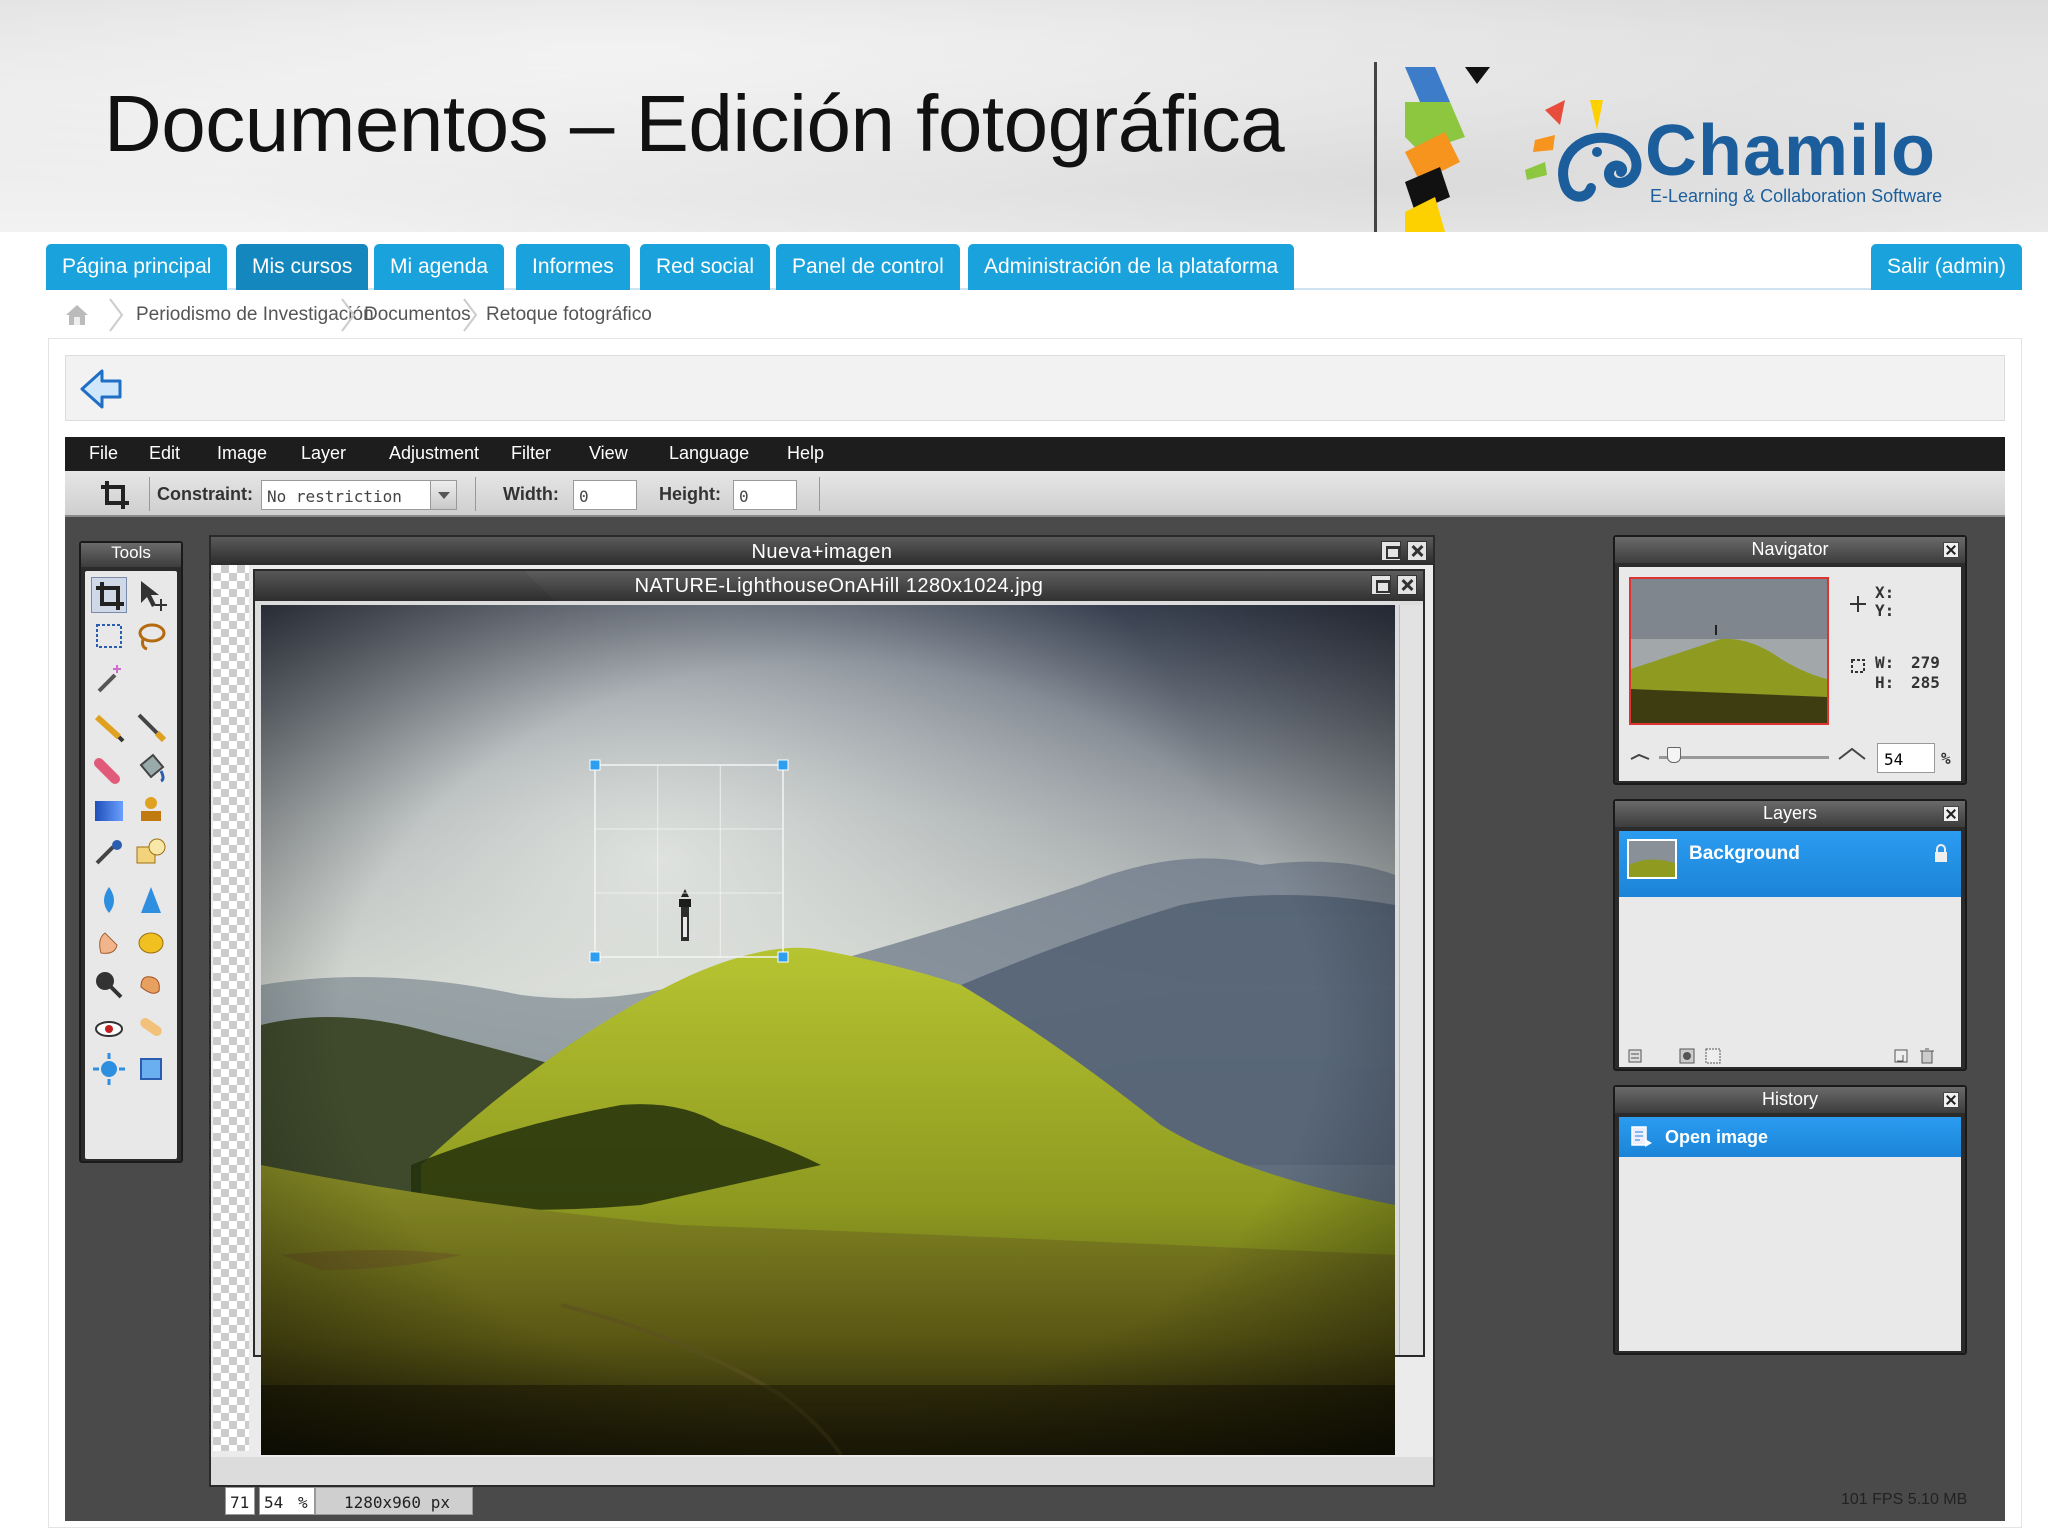  I want to click on menu-edit: Edit, so click(164, 453).